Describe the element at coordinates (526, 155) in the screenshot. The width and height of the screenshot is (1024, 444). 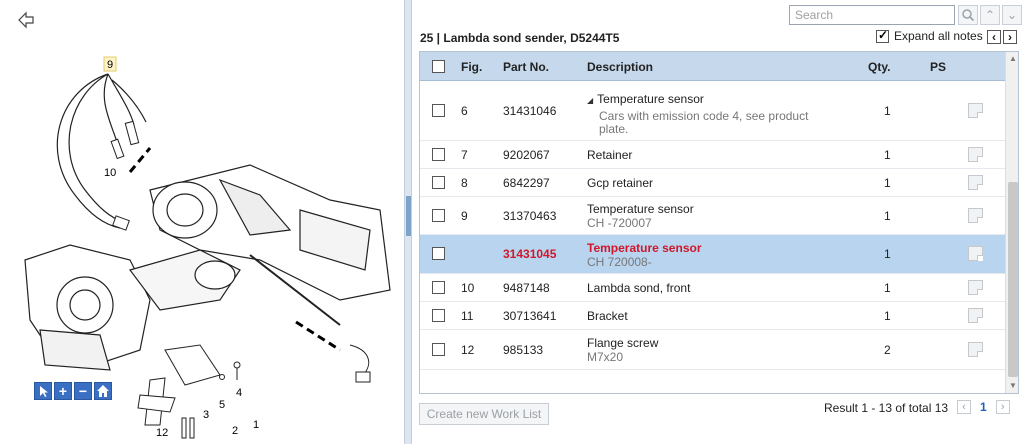
I see `row-part-no: 9202067` at that location.